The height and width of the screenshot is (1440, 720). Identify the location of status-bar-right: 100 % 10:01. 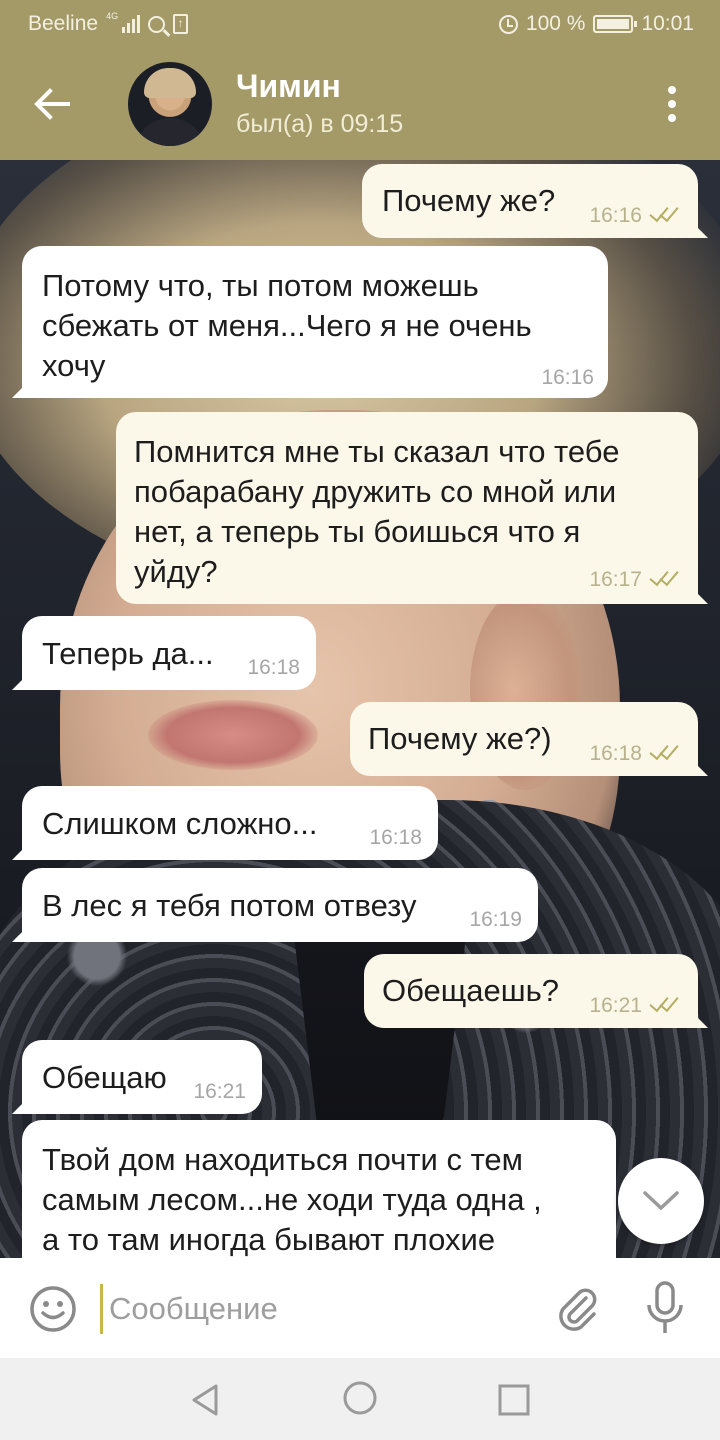
(596, 24).